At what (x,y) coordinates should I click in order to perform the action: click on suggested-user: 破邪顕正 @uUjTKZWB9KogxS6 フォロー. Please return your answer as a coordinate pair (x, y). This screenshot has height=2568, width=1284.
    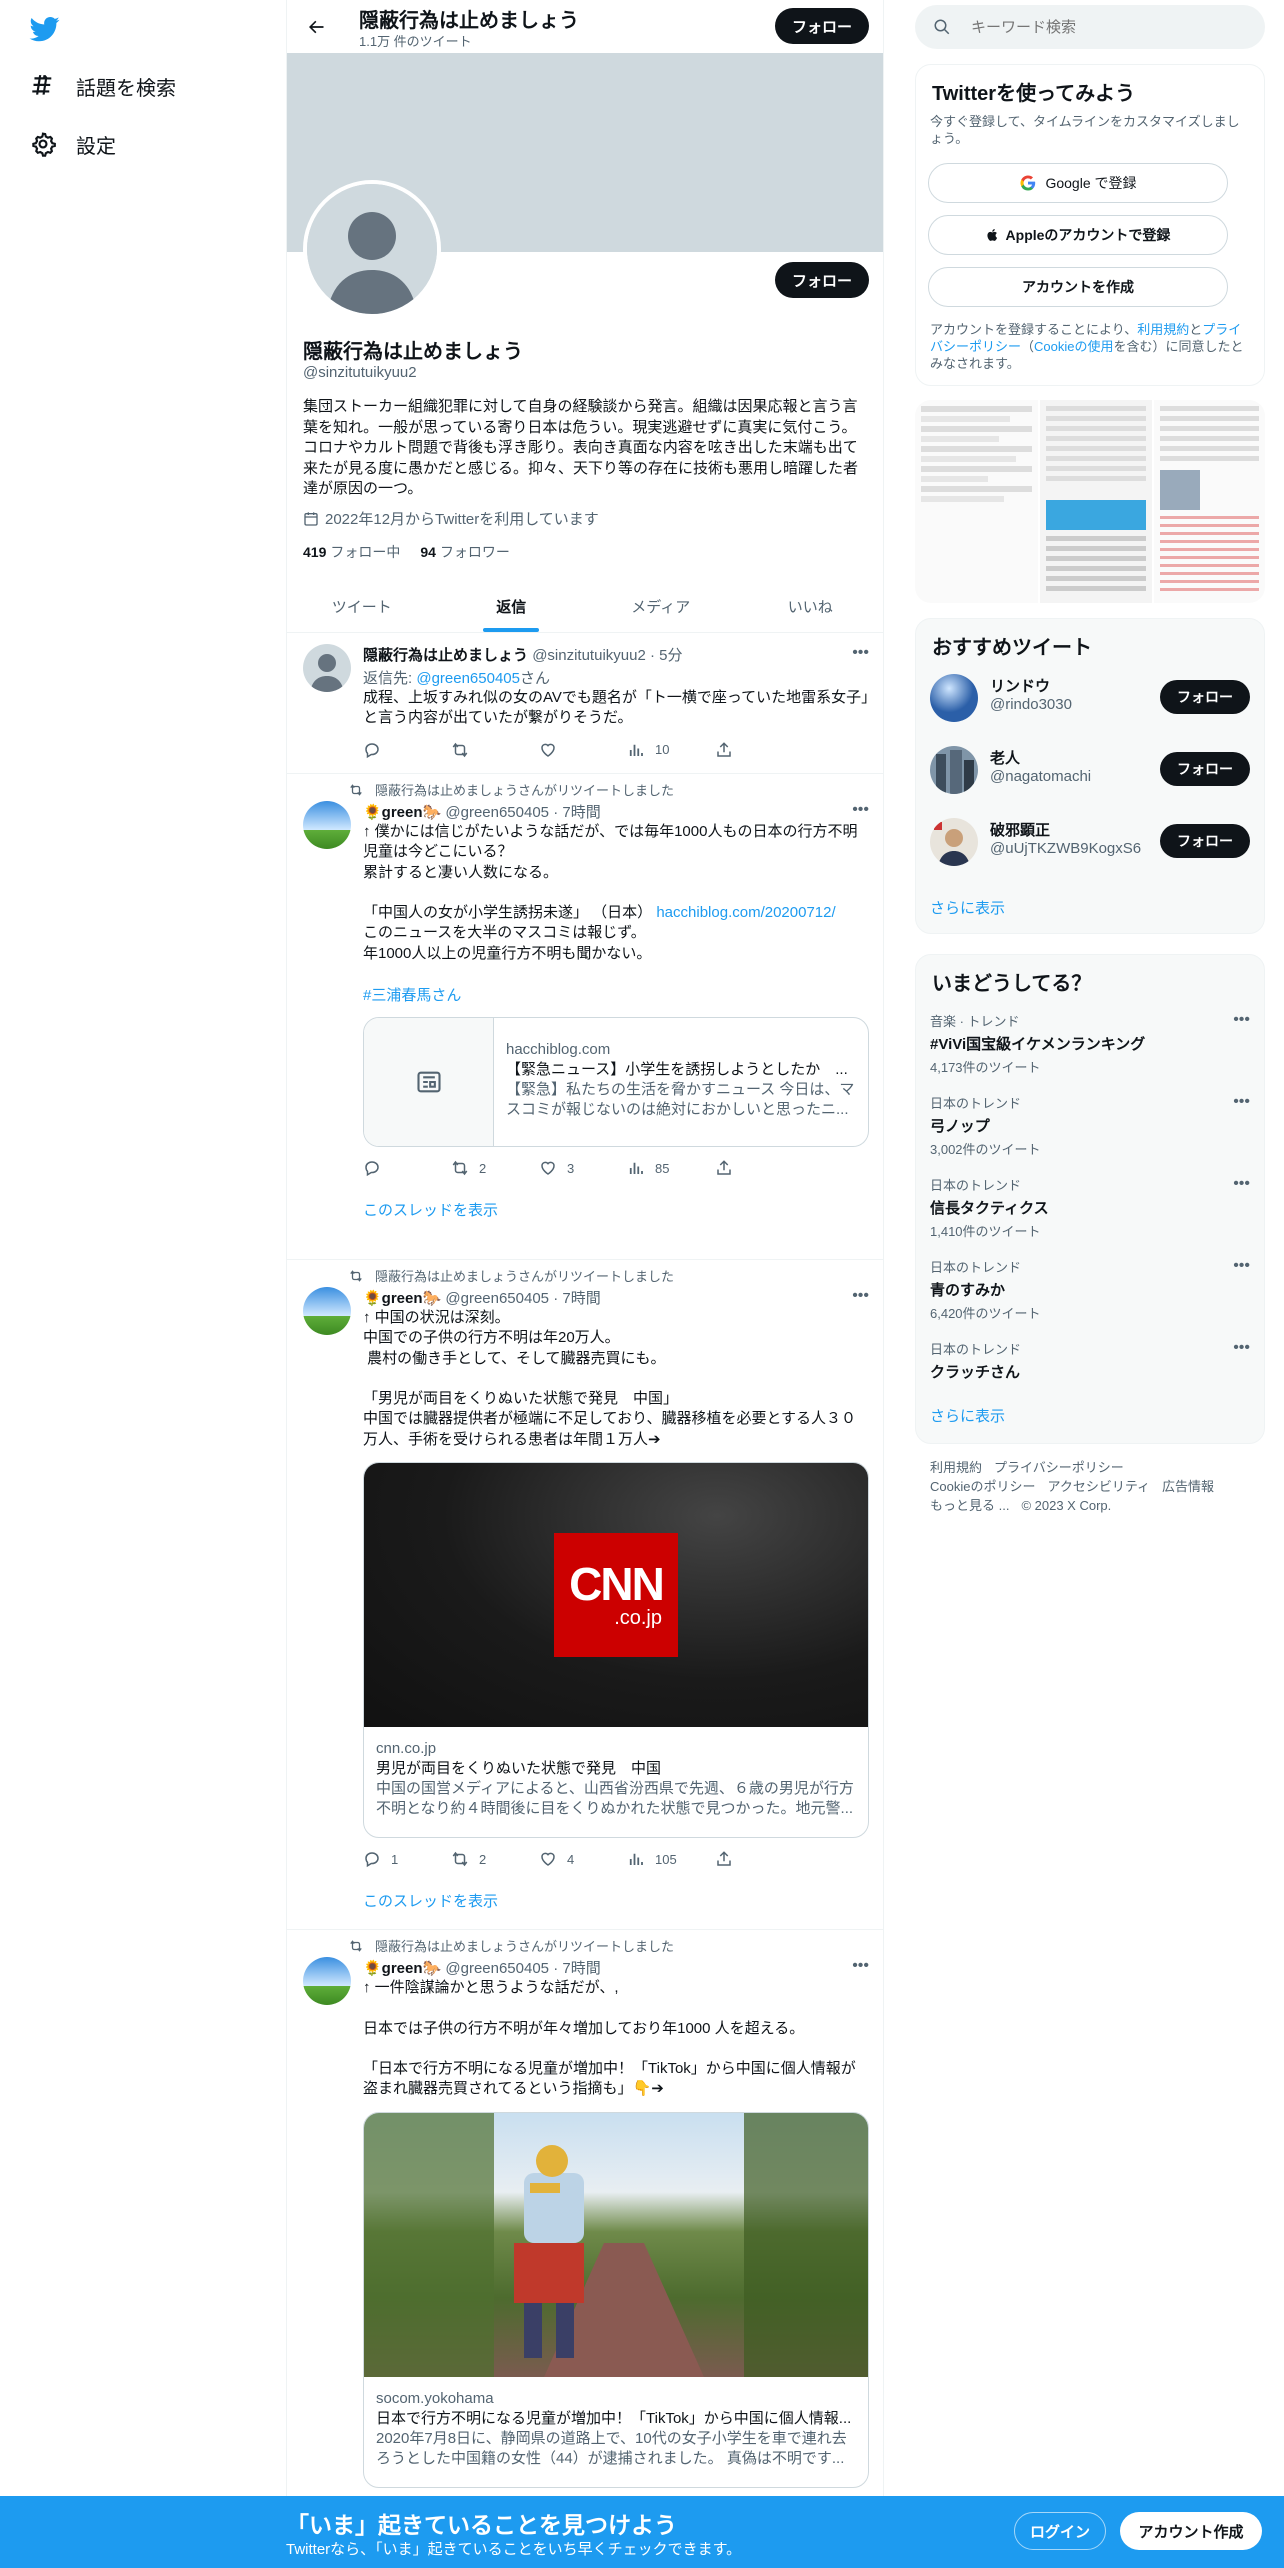
    Looking at the image, I should click on (1090, 842).